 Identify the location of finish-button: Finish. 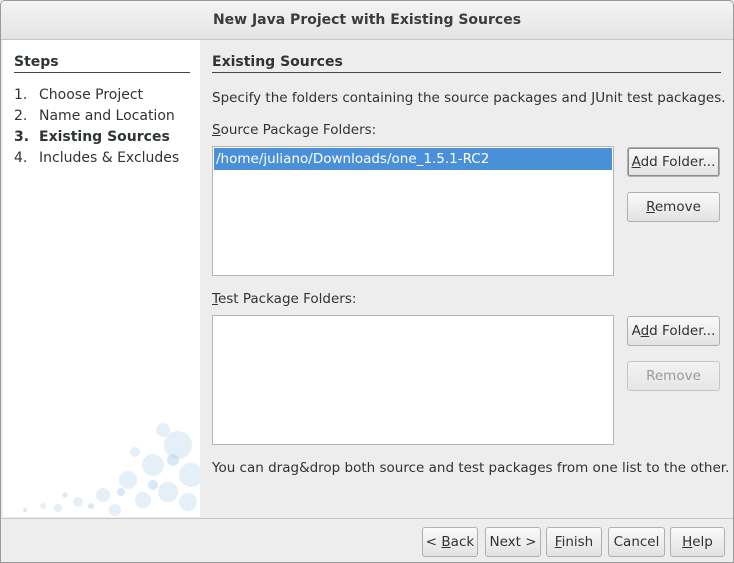
(574, 542).